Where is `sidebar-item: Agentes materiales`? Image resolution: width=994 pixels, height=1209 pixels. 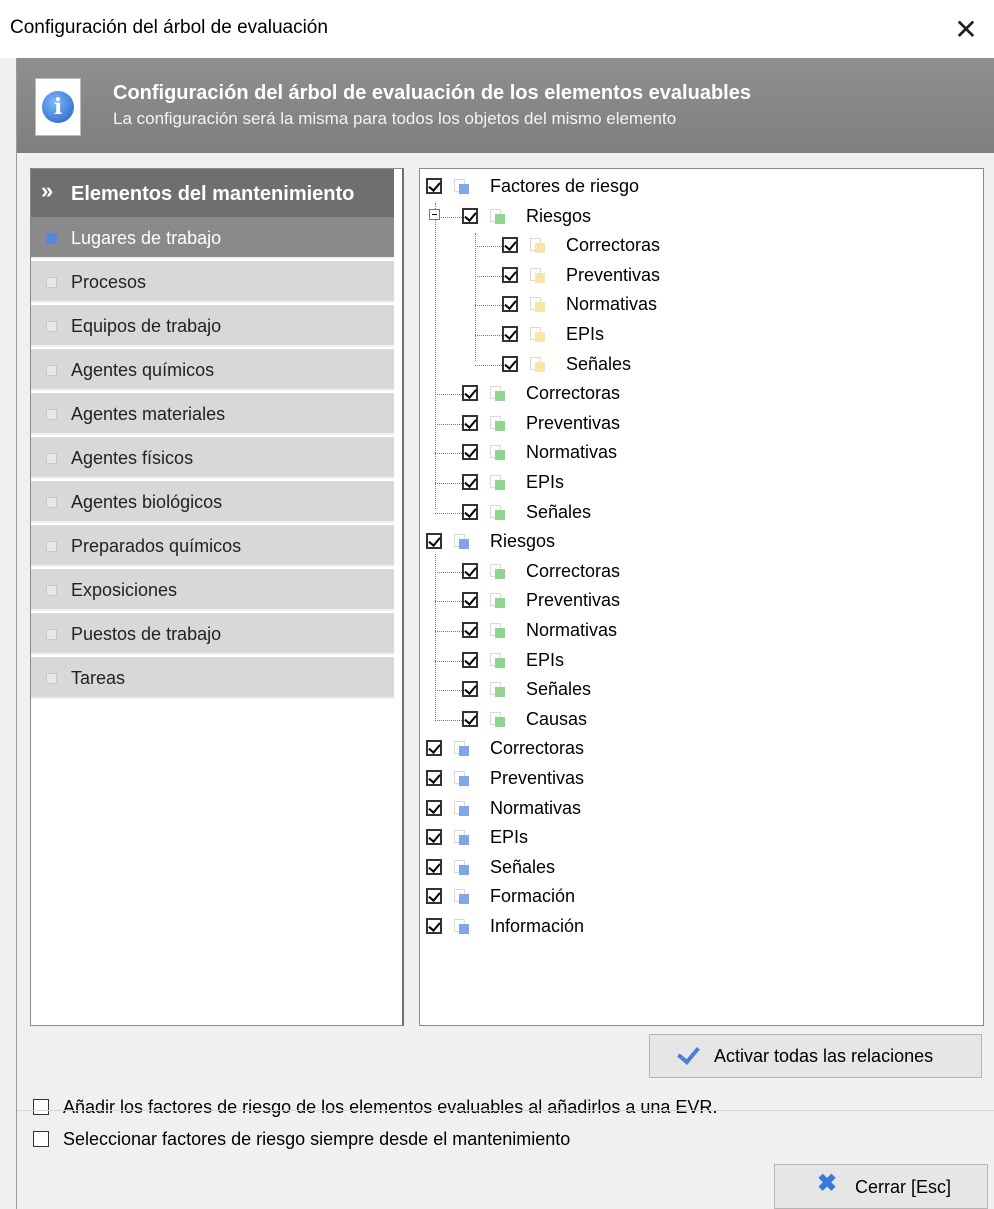 sidebar-item: Agentes materiales is located at coordinates (212, 414).